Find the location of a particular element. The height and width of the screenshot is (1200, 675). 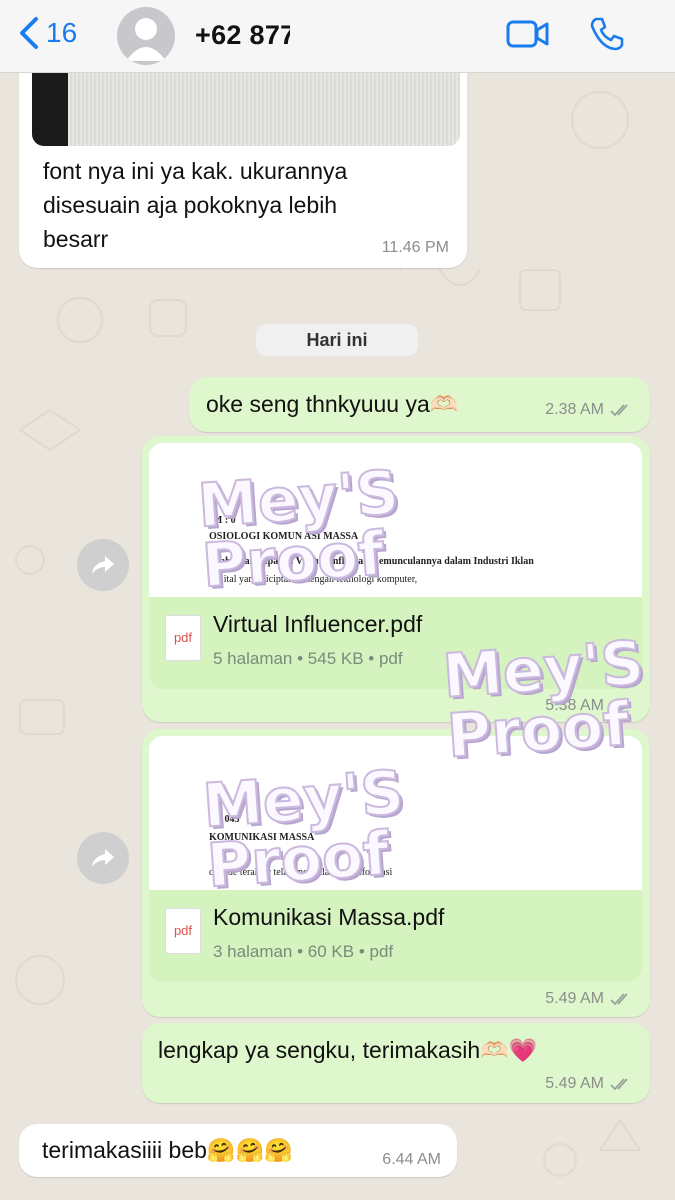

message-text: terimakasiiii beb🤗🤗🤗 is located at coordinates (167, 1150).